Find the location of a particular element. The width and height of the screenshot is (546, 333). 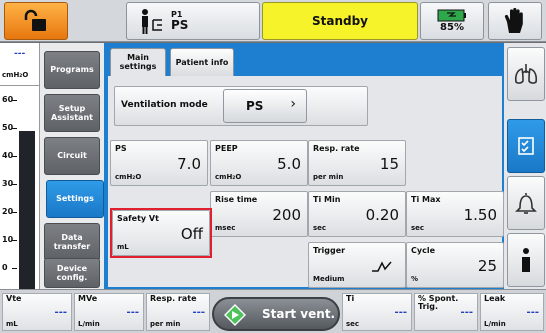

setting-ti-min: Ti Min 0.20 sec is located at coordinates (357, 214).